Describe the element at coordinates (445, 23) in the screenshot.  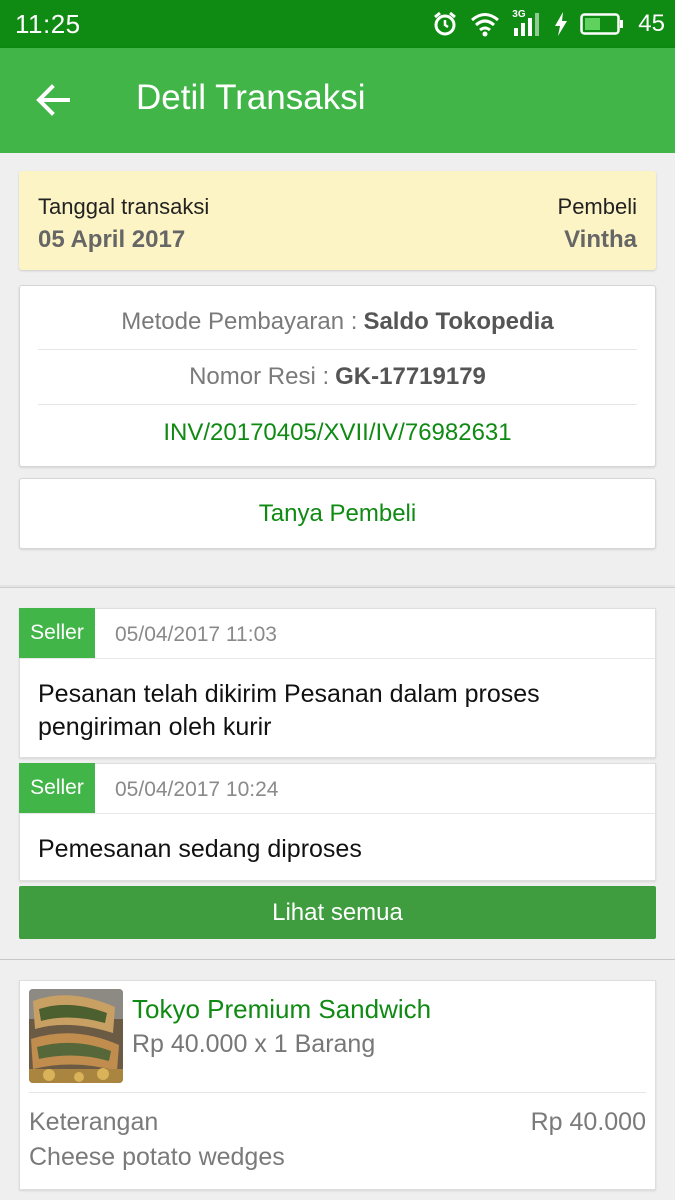
I see `alarm-icon` at that location.